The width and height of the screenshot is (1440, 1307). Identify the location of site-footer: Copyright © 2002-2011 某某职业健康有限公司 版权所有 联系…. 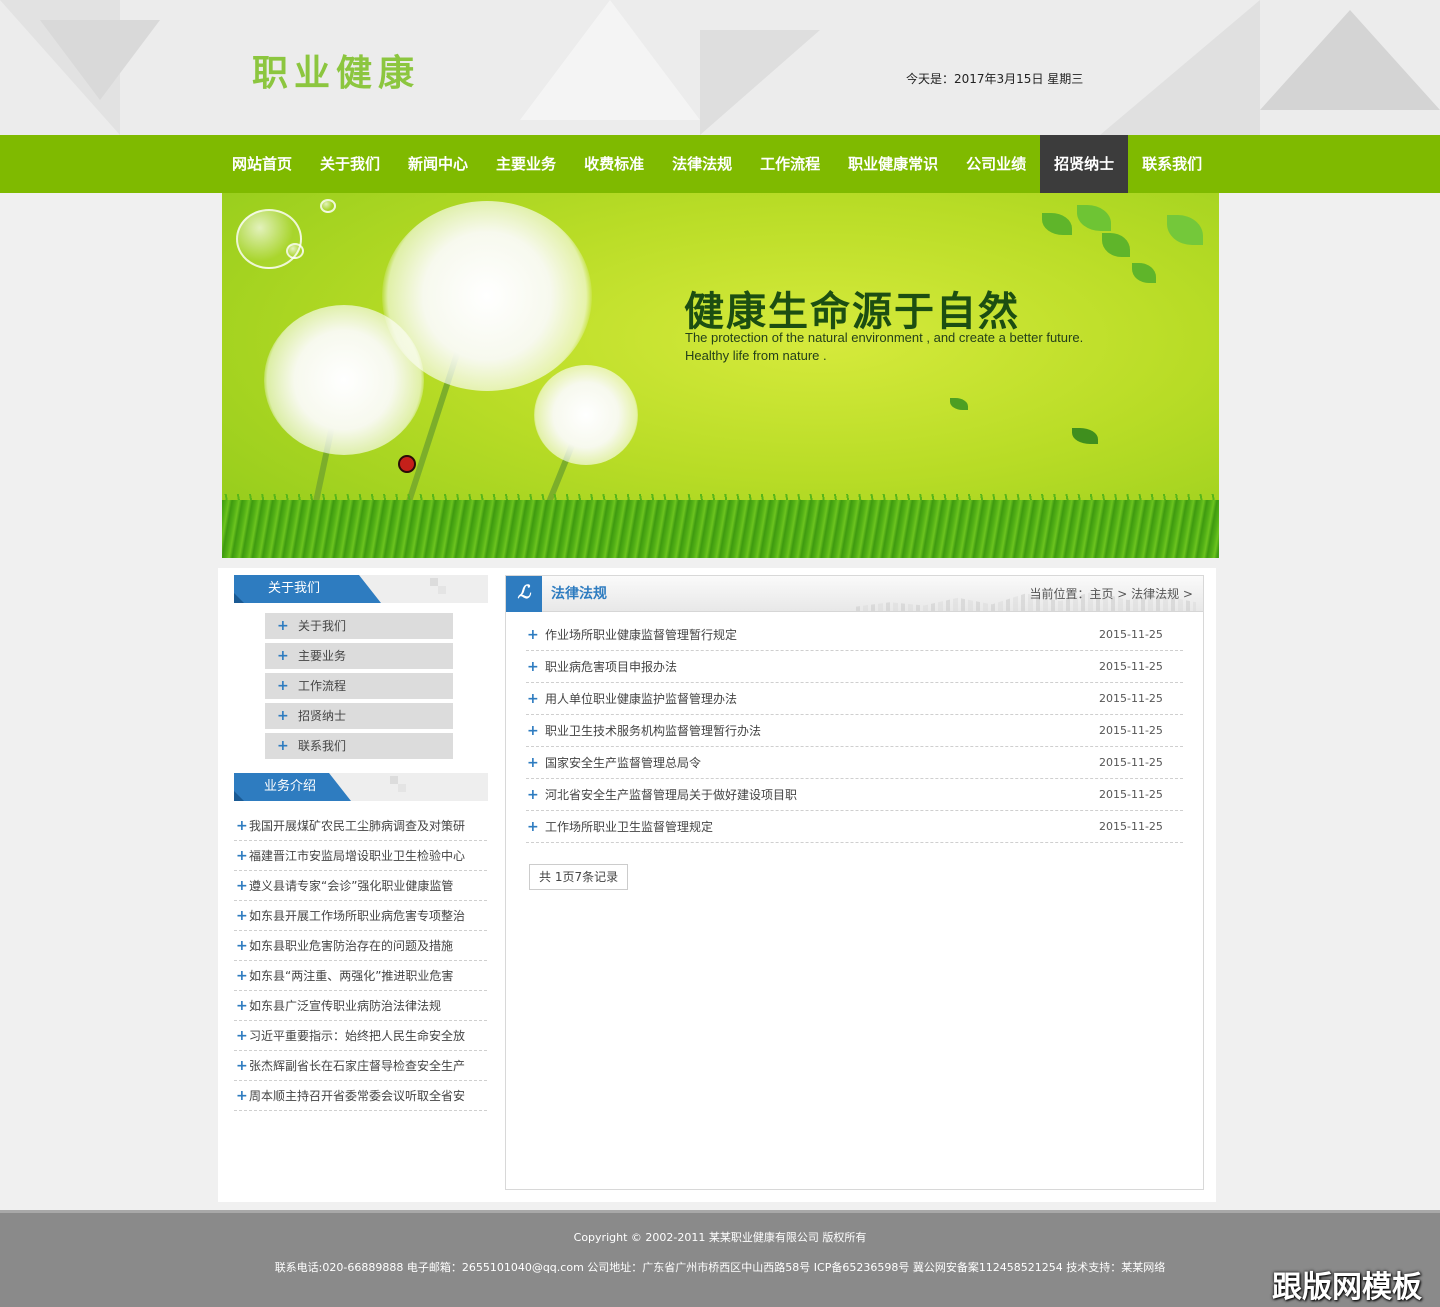
(720, 1258).